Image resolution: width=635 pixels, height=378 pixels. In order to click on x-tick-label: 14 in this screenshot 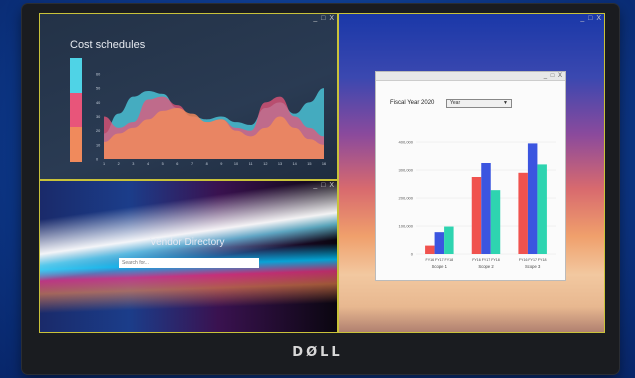, I will do `click(295, 164)`.